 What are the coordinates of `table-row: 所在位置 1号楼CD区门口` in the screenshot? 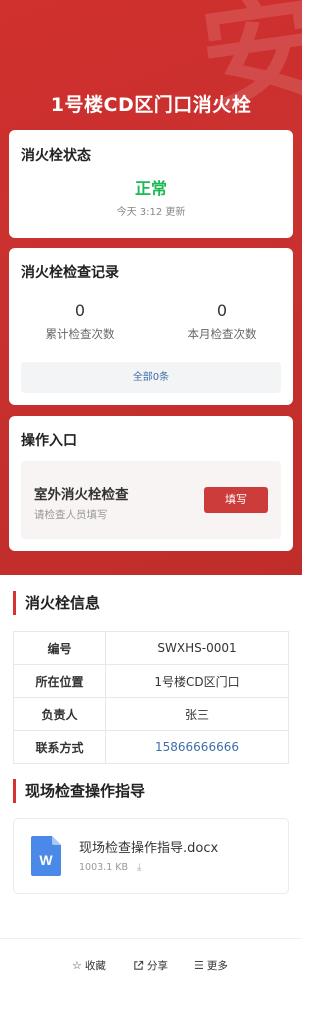 It's located at (151, 681).